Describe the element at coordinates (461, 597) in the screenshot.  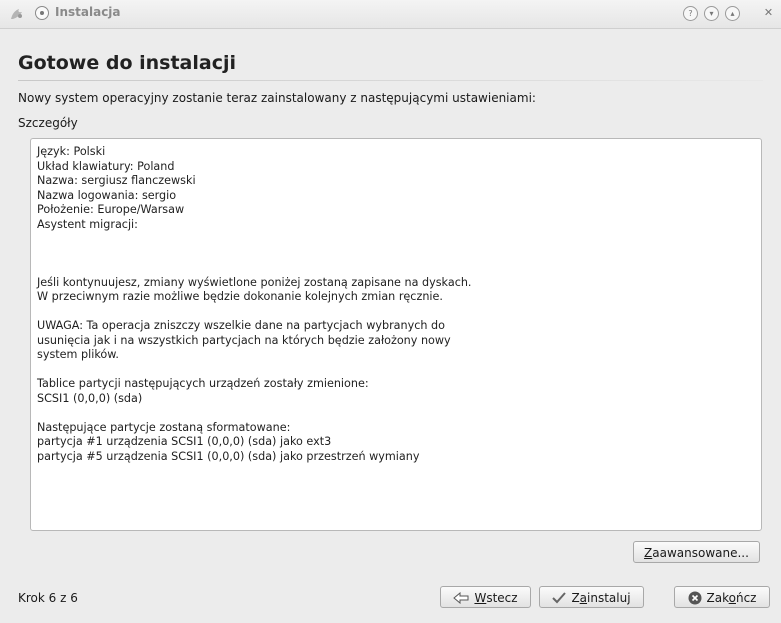
I see `arrow-left-icon` at that location.